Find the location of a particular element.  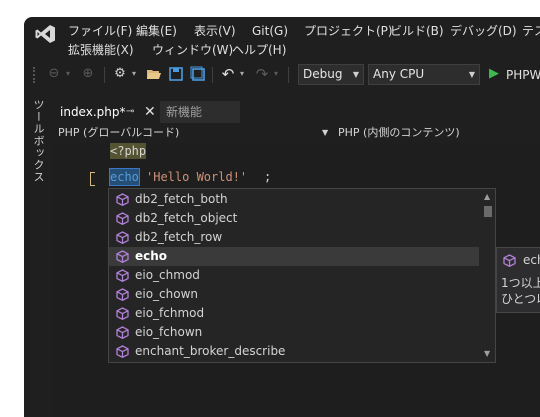

bracket-marker is located at coordinates (92, 179).